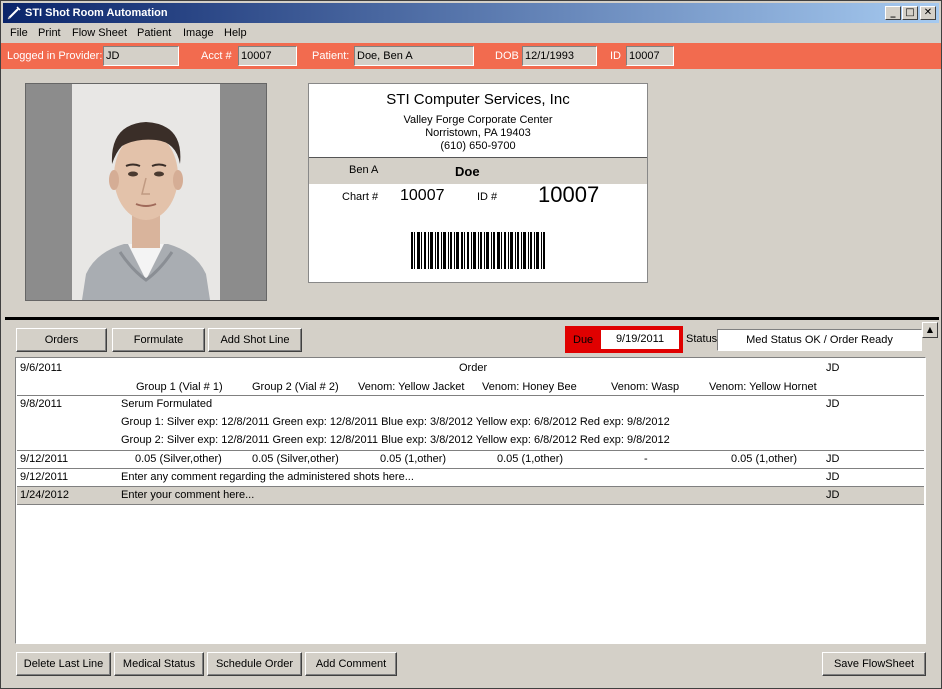 The width and height of the screenshot is (942, 689). Describe the element at coordinates (645, 387) in the screenshot. I see `column-header-wasp: Venom: Wasp` at that location.